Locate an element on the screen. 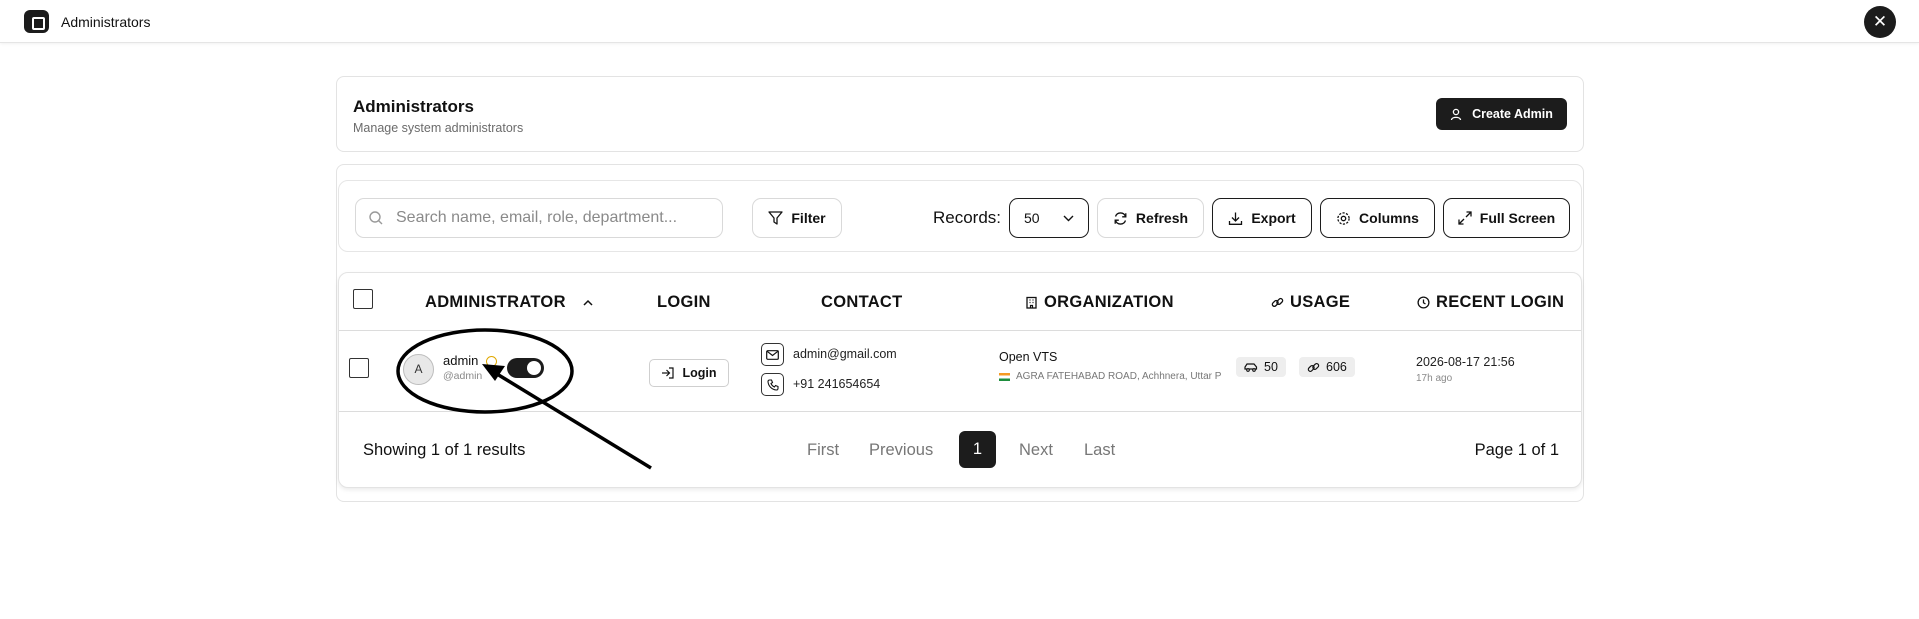 This screenshot has width=1919, height=619. column-administrator: ADMINISTRATOR is located at coordinates (509, 302).